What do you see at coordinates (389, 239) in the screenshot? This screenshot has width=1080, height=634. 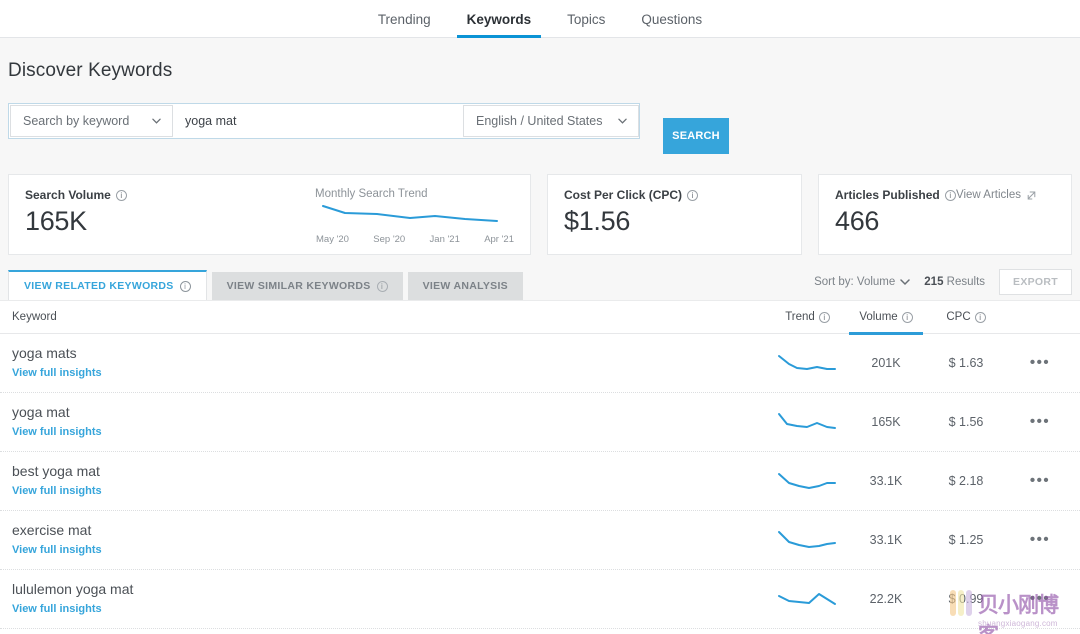 I see `trend-tick-1: Sep '20` at bounding box center [389, 239].